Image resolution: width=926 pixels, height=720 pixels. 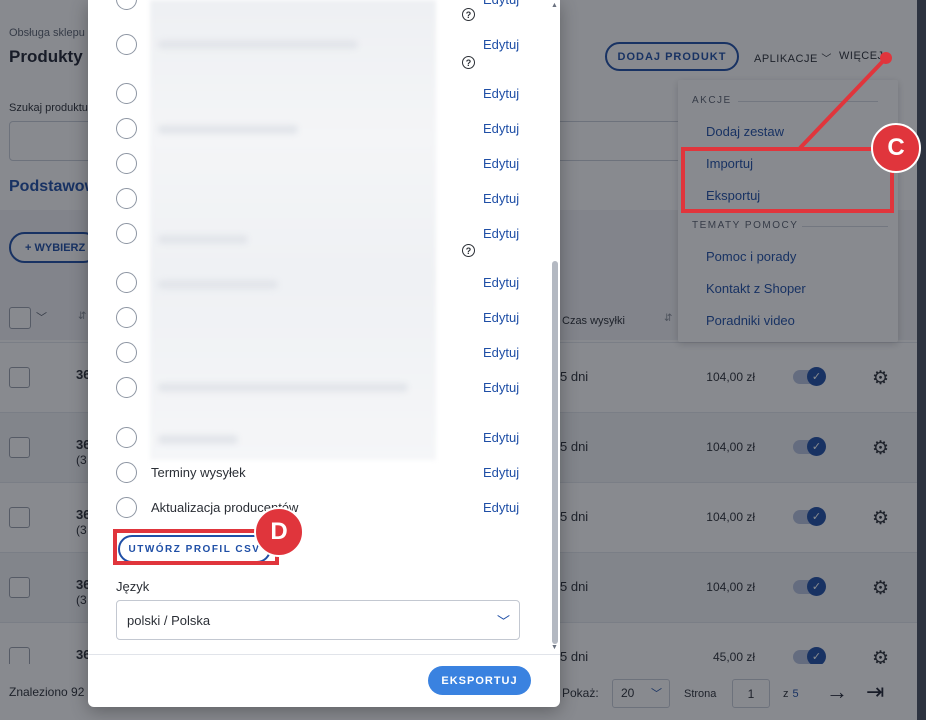 I want to click on annotation-line, so click(x=843, y=103).